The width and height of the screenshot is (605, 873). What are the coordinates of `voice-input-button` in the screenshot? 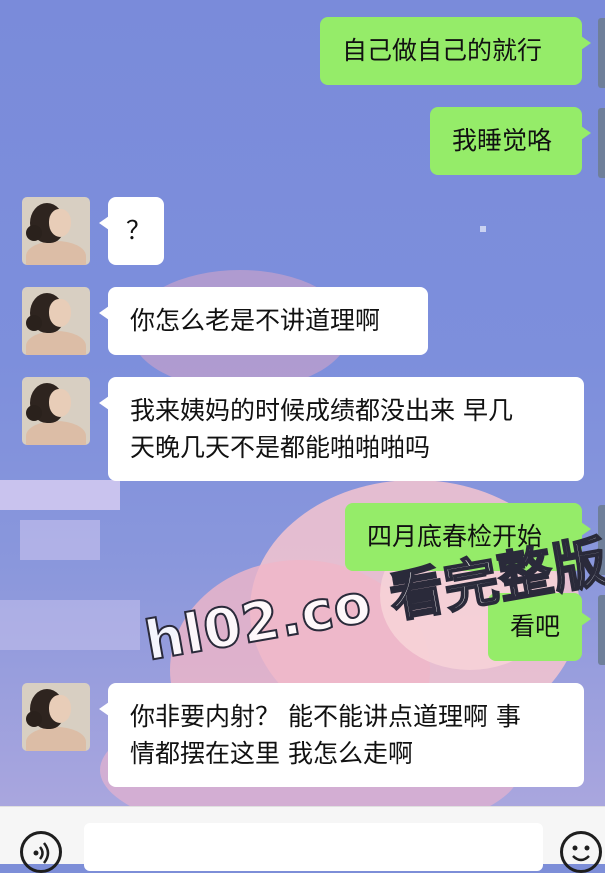 It's located at (41, 852).